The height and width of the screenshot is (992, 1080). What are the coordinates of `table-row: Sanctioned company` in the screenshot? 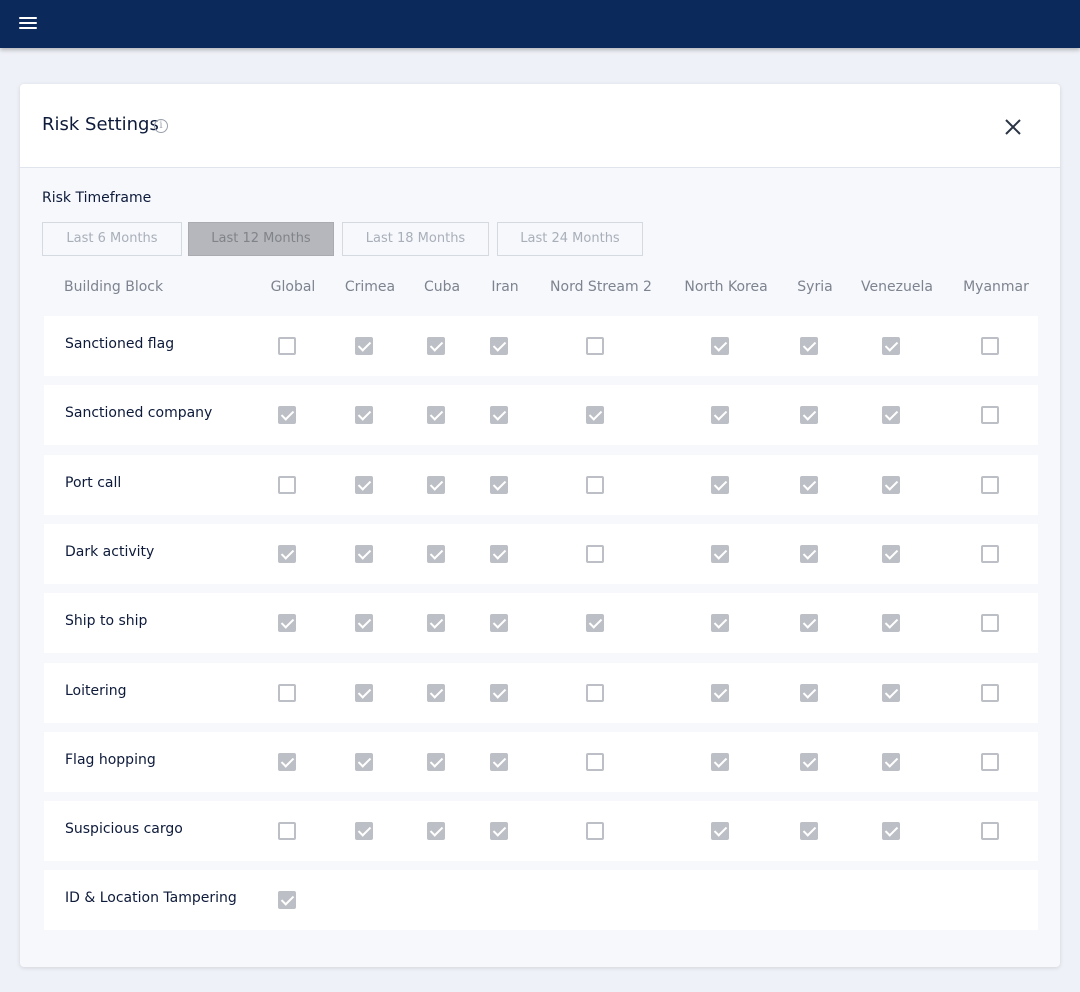 It's located at (541, 415).